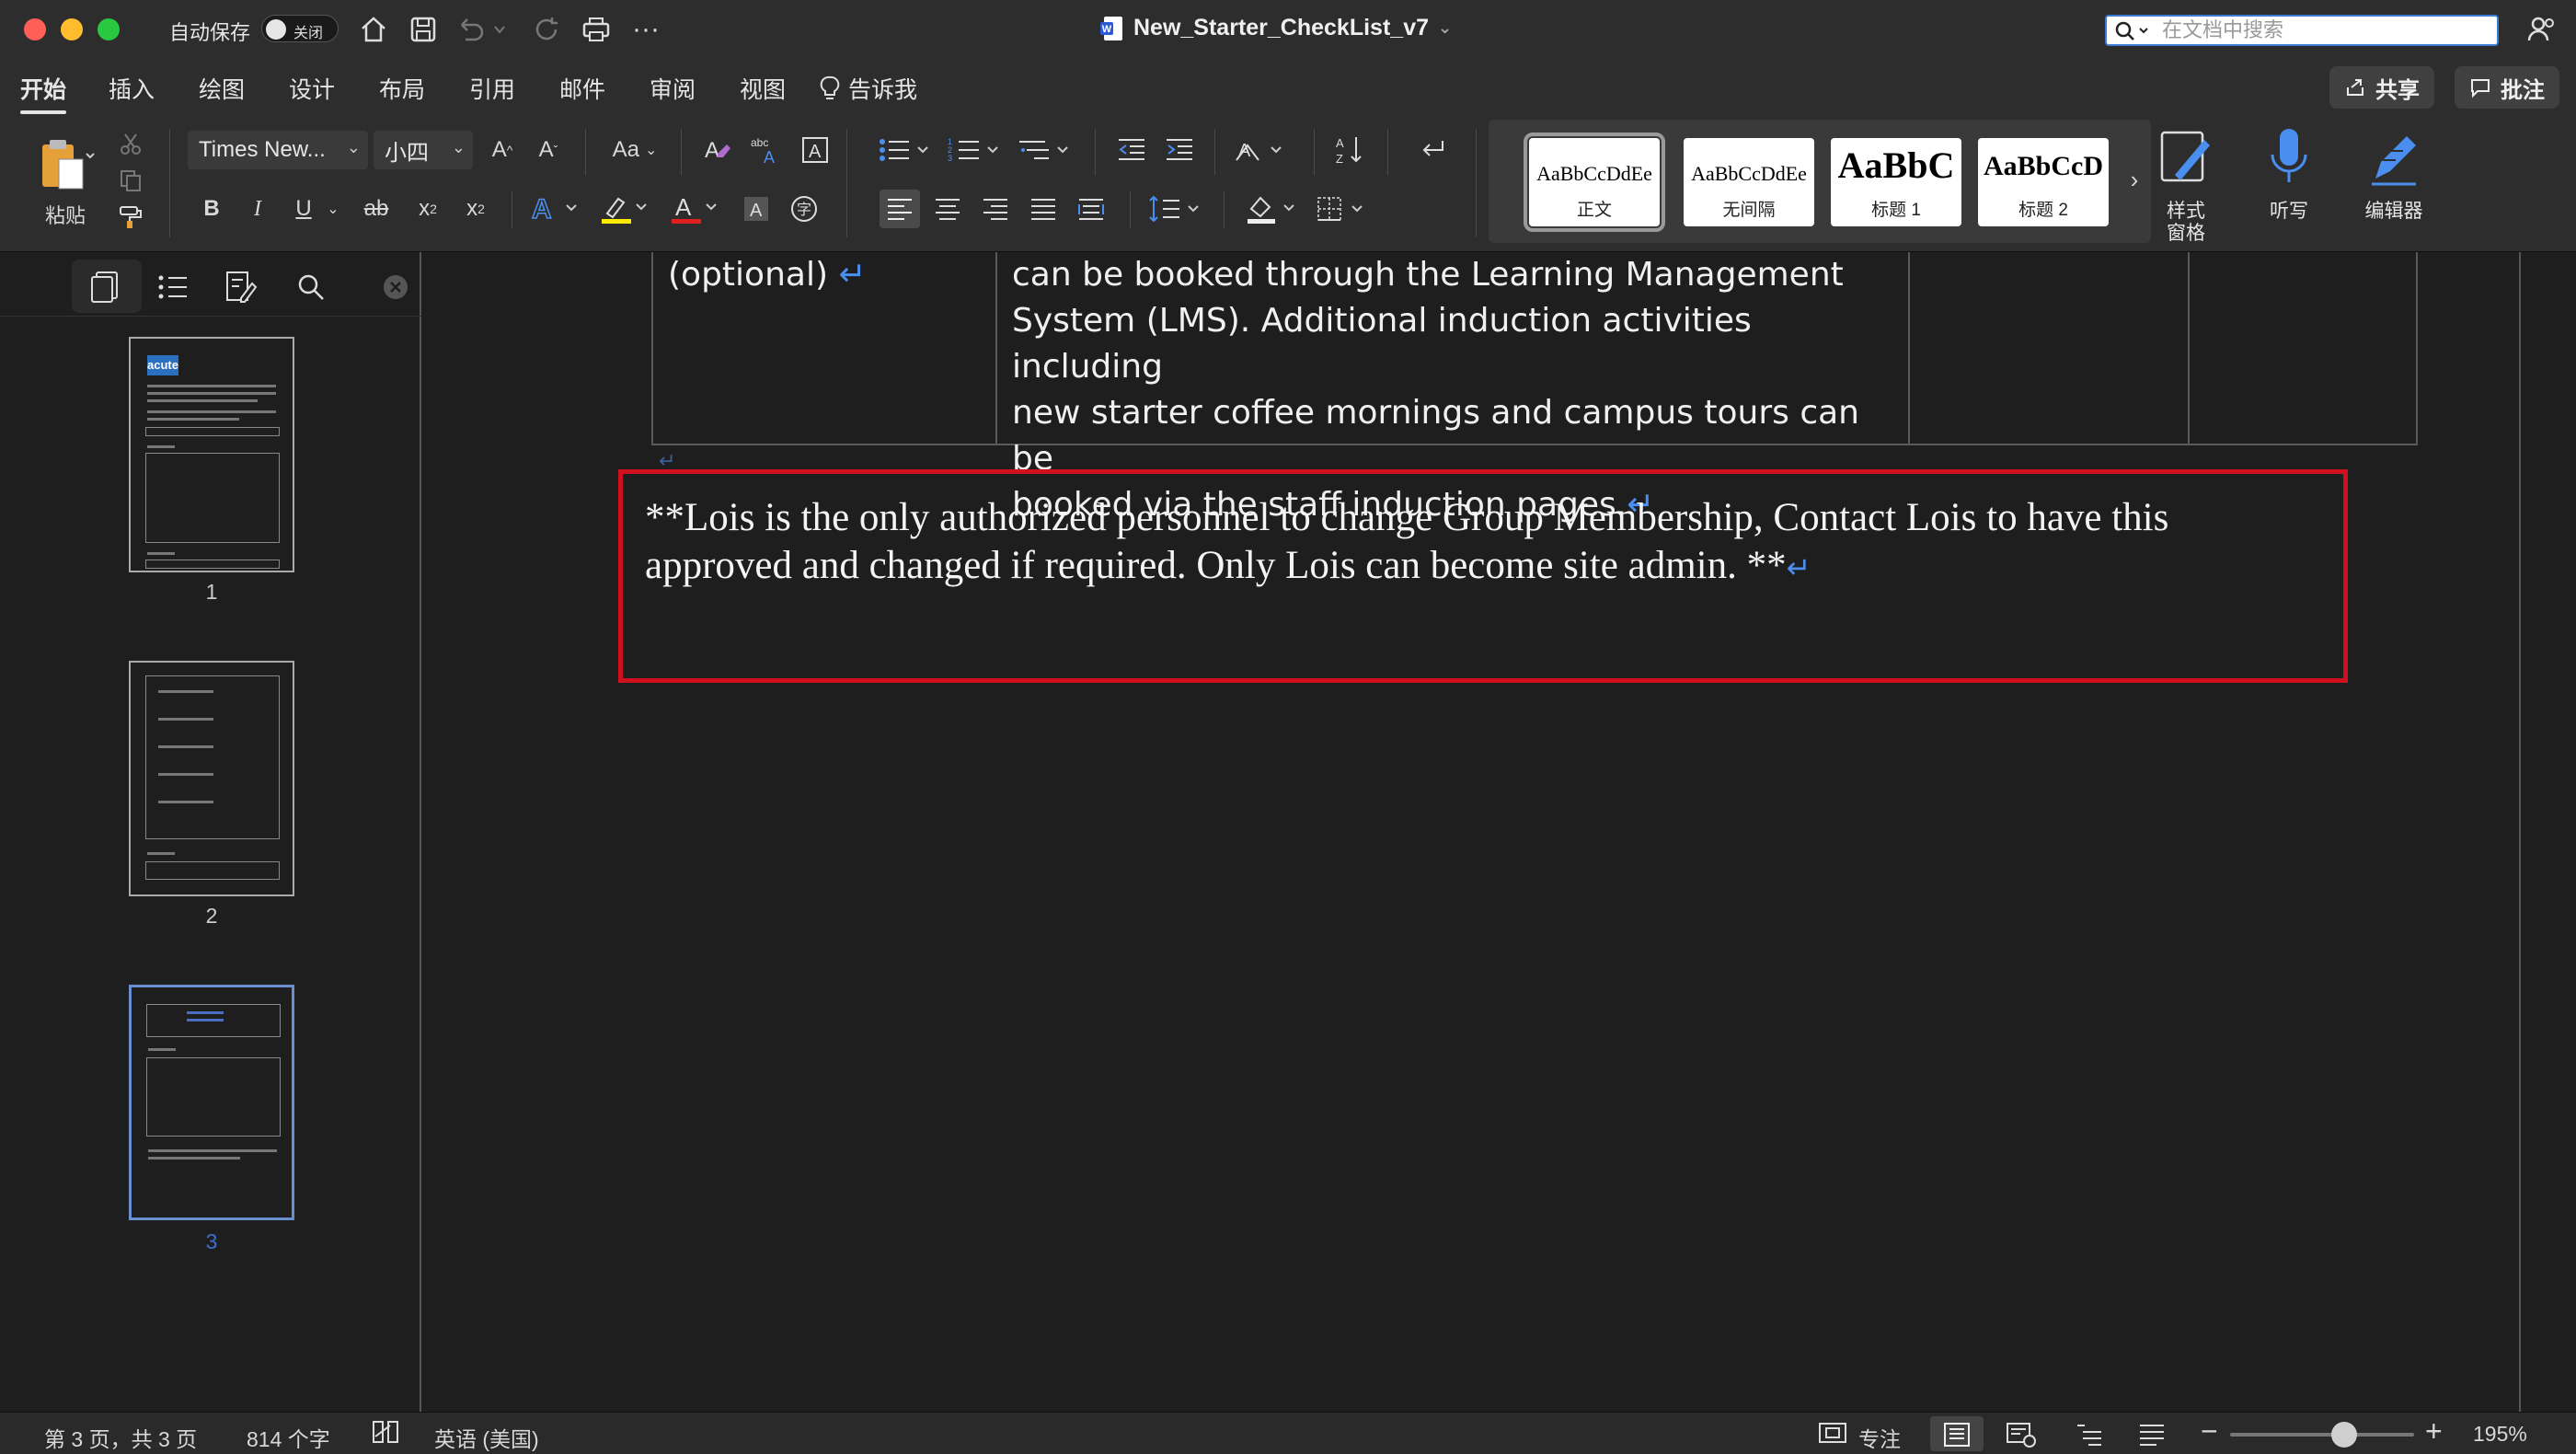  What do you see at coordinates (645, 29) in the screenshot?
I see `more-icon: ···` at bounding box center [645, 29].